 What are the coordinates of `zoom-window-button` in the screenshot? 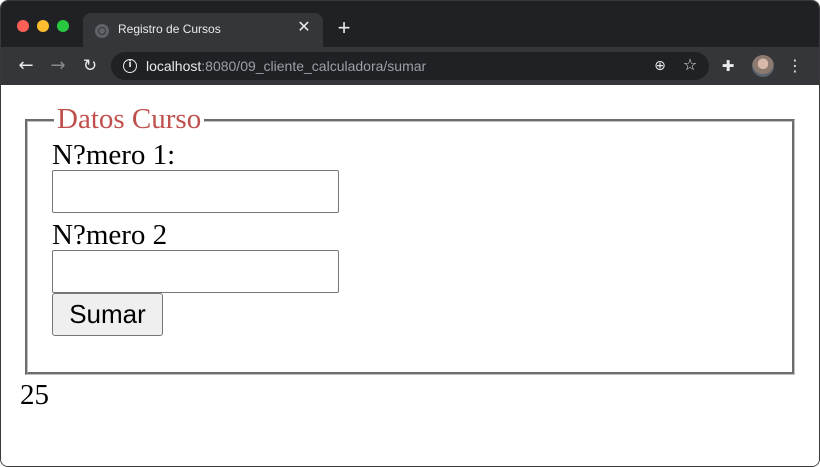 It's located at (63, 26).